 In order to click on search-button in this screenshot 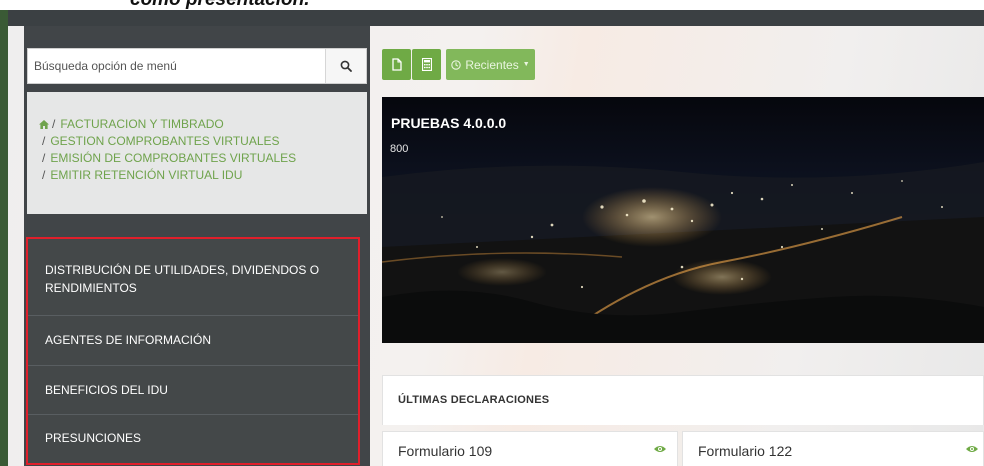, I will do `click(345, 66)`.